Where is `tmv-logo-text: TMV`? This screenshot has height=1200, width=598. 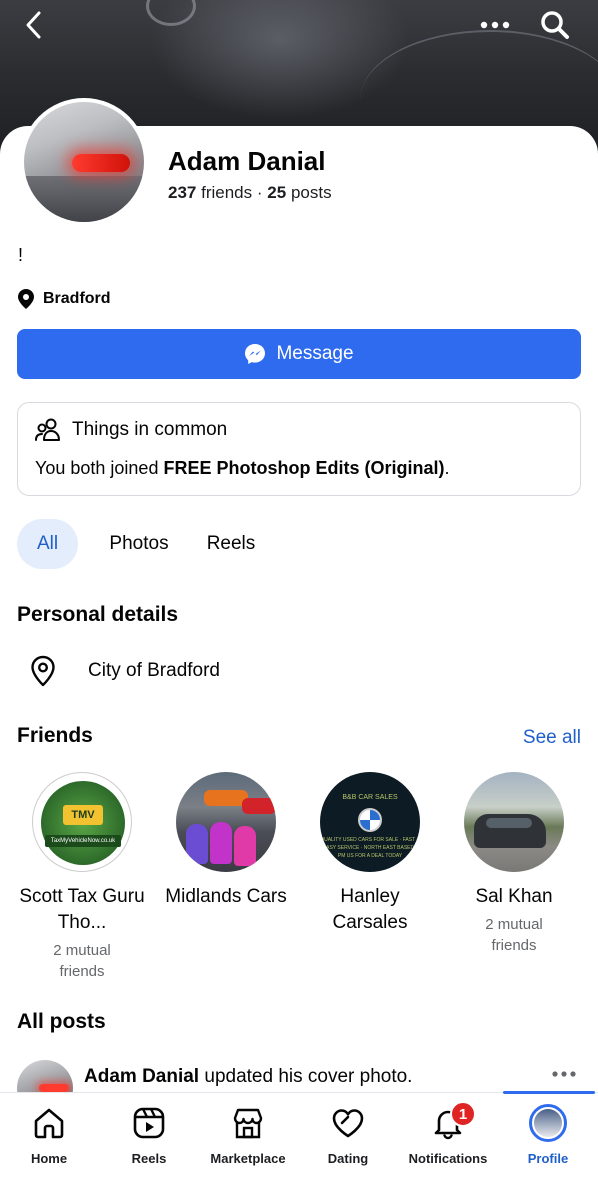 tmv-logo-text: TMV is located at coordinates (83, 815).